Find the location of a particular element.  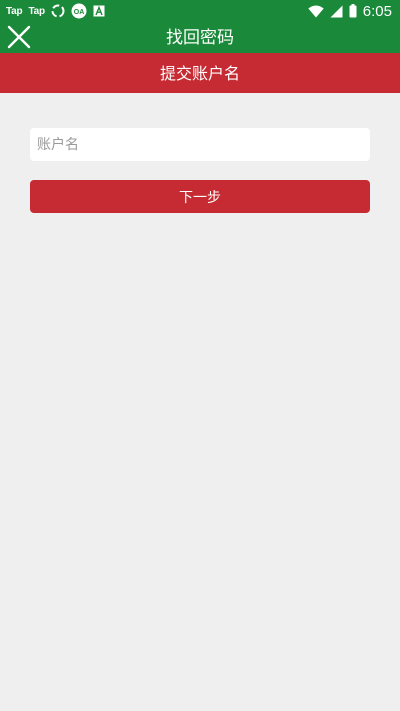

status-time: 6:05 is located at coordinates (377, 11).